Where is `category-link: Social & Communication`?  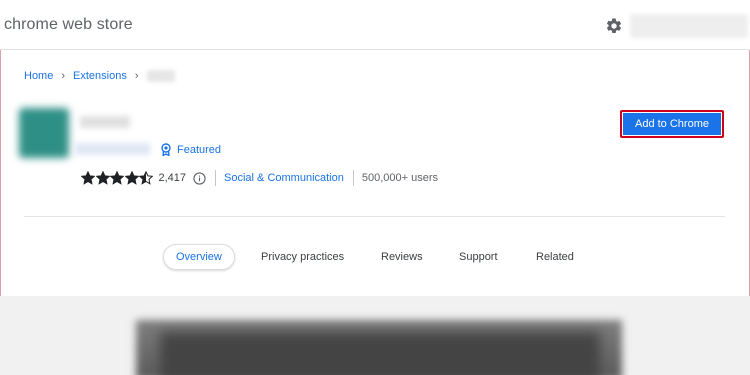 category-link: Social & Communication is located at coordinates (284, 178).